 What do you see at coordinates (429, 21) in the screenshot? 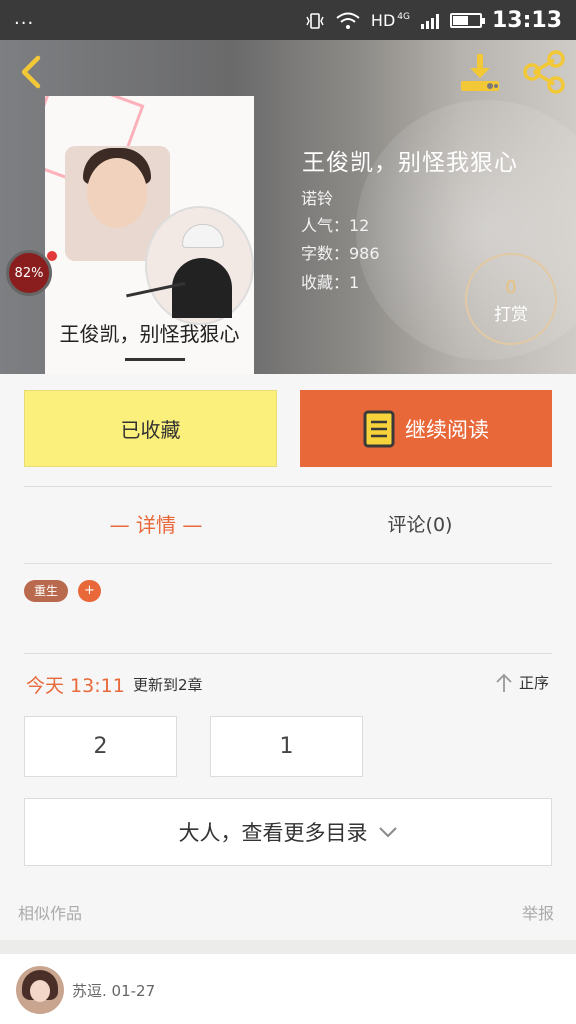
I see `signal-icon` at bounding box center [429, 21].